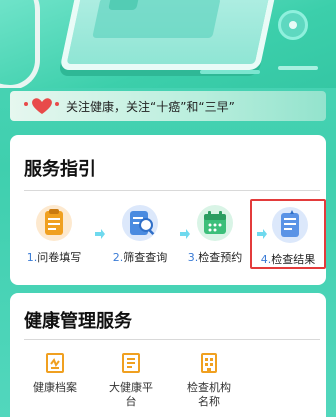 The height and width of the screenshot is (417, 336). I want to click on step-exam-result: 4.检查结果, so click(288, 234).